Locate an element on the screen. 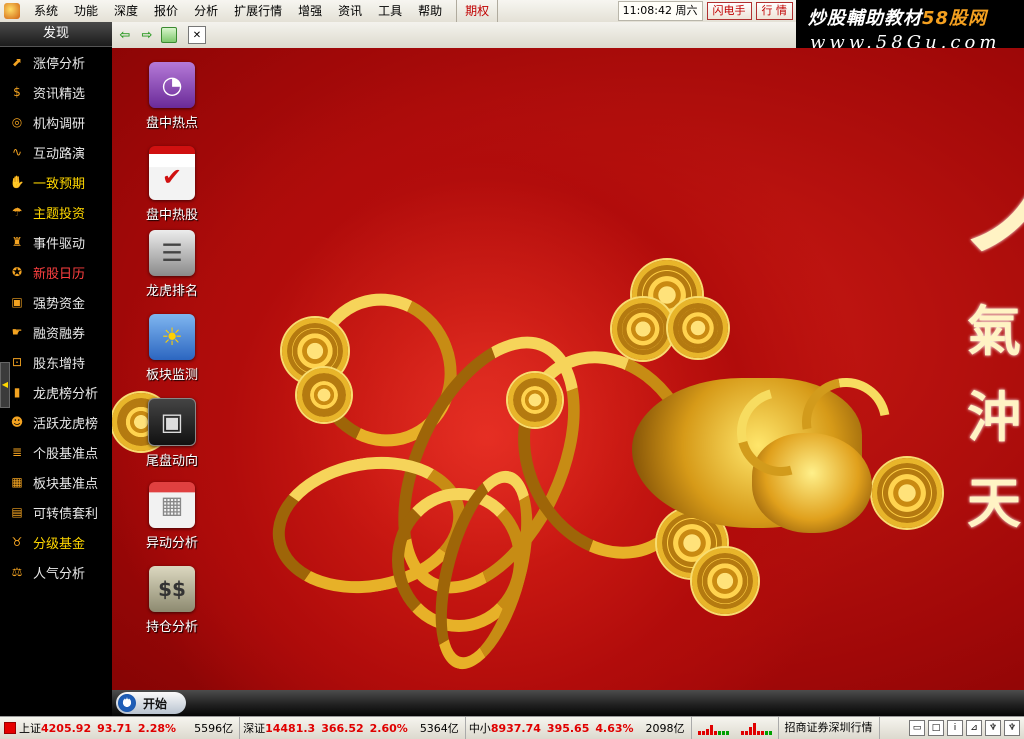 Image resolution: width=1024 pixels, height=739 pixels. refresh-icon is located at coordinates (169, 35).